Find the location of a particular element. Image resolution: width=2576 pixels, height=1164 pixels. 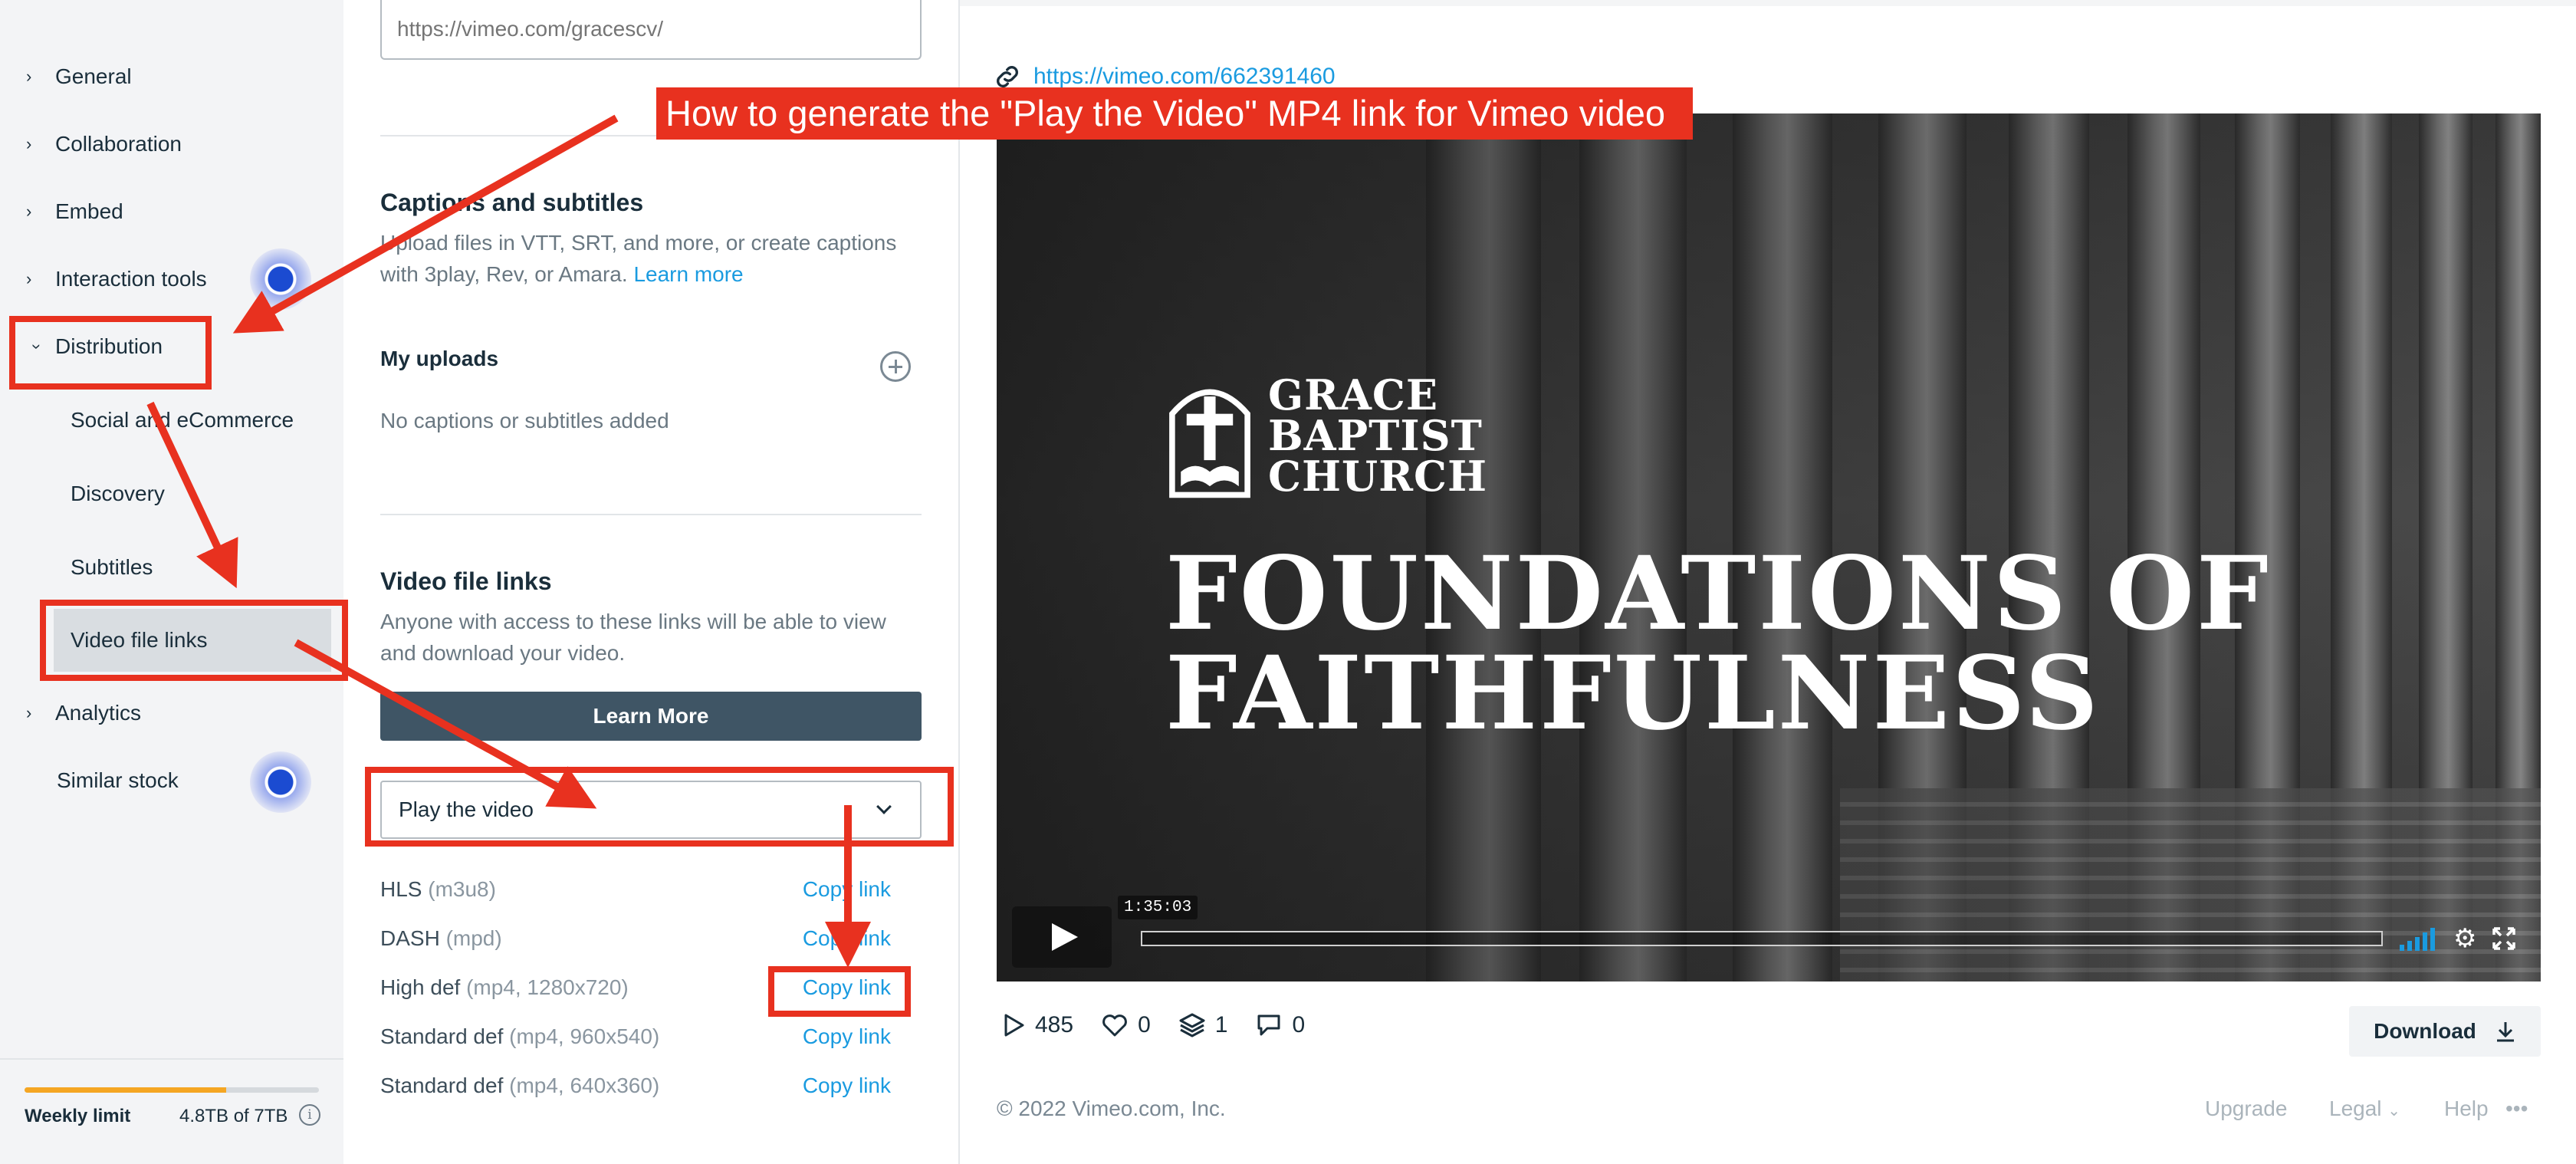

divider is located at coordinates (651, 514).